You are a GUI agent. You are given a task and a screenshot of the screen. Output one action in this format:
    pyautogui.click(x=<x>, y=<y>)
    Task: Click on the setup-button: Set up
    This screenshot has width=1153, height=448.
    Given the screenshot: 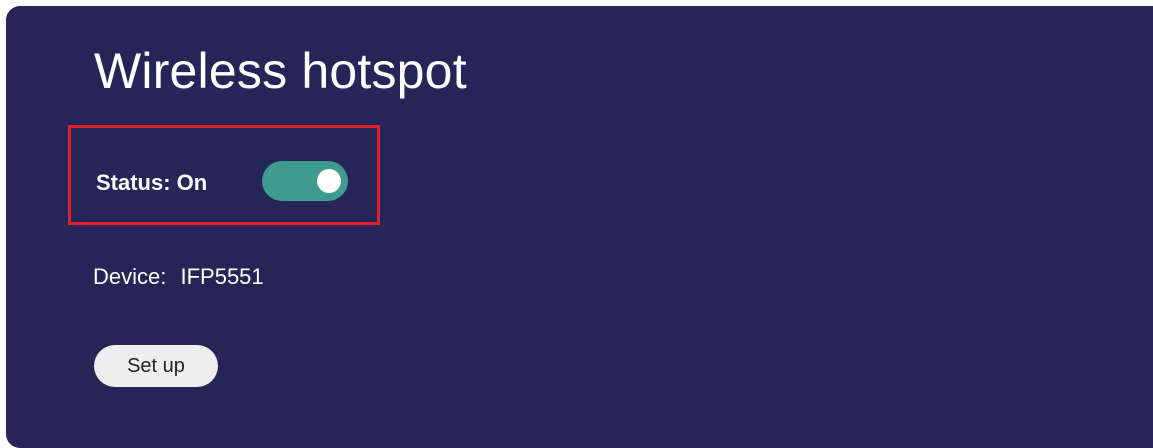 What is the action you would take?
    pyautogui.click(x=156, y=366)
    